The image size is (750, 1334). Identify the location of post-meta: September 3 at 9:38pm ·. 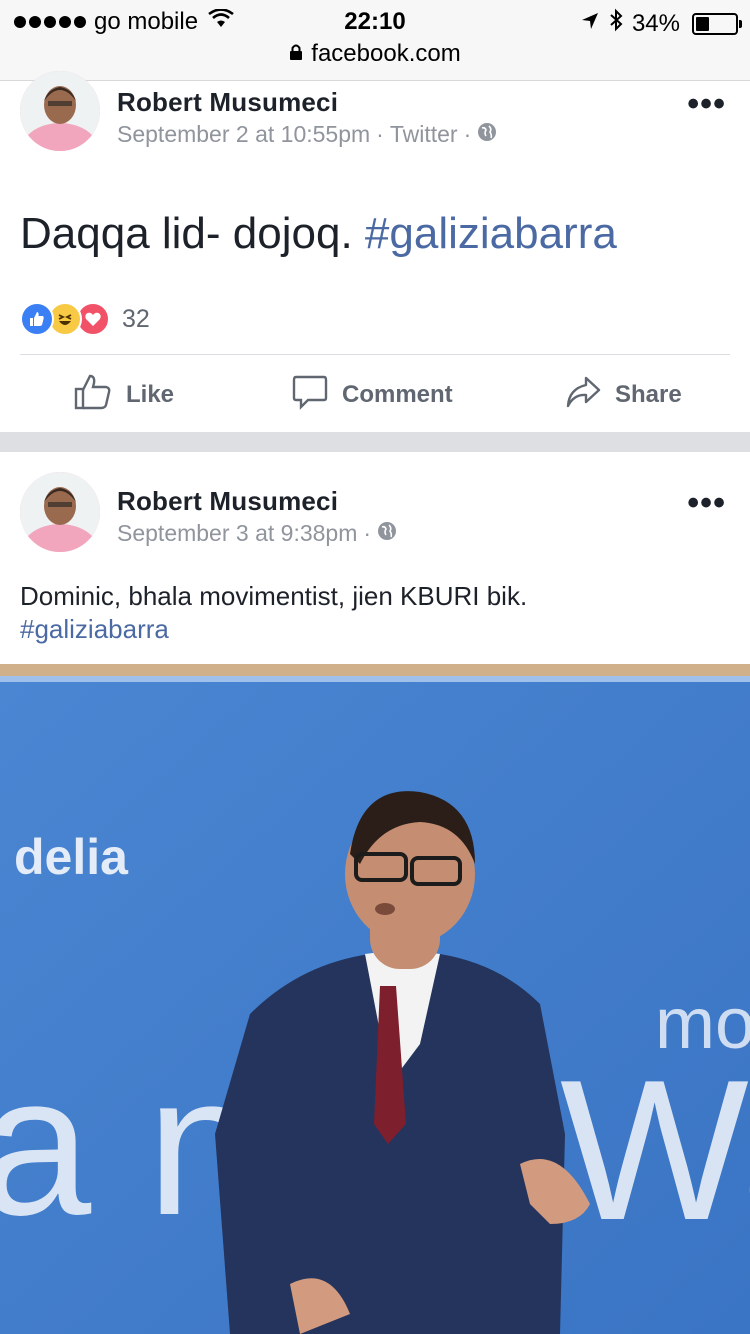
(257, 533).